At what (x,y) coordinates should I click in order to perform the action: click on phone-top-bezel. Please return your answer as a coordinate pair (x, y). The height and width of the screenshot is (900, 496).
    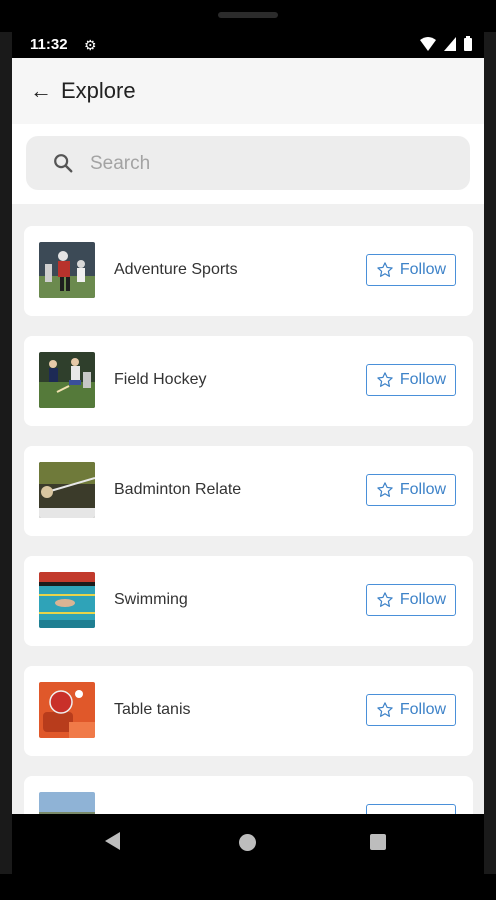
    Looking at the image, I should click on (248, 16).